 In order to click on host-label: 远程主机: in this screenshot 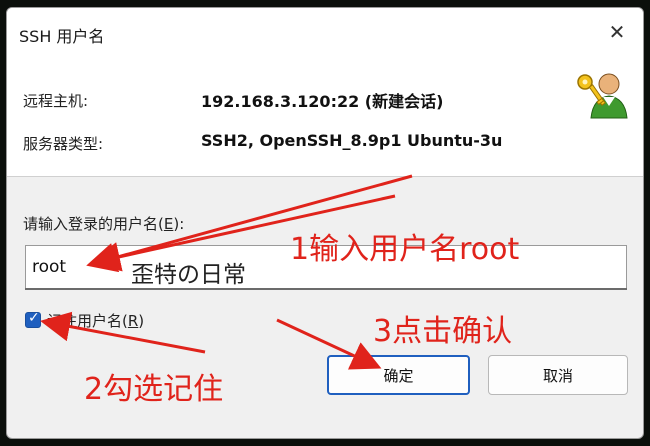, I will do `click(56, 101)`.